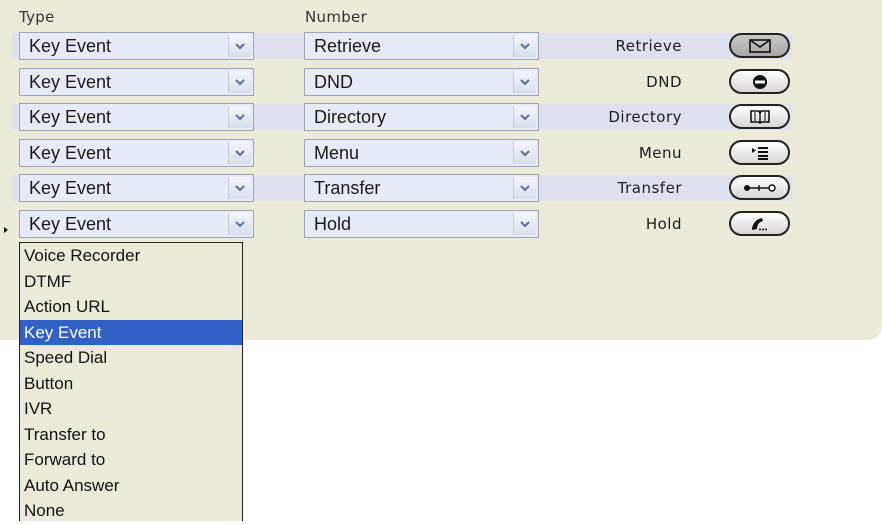 This screenshot has width=882, height=524. I want to click on key-row-dnd: Key Event DND DND, so click(402, 82).